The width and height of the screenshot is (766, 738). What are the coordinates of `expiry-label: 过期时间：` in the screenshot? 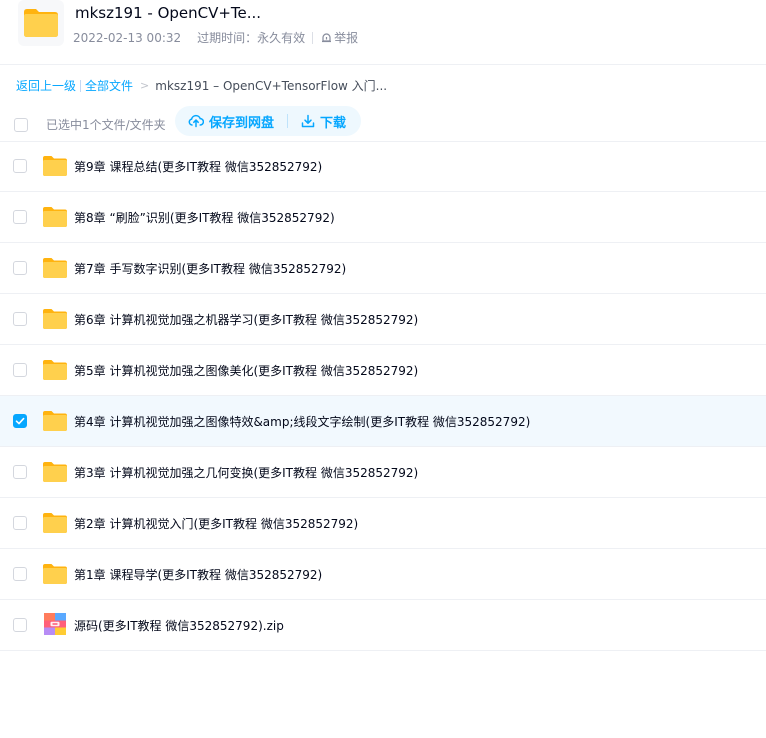 It's located at (227, 38).